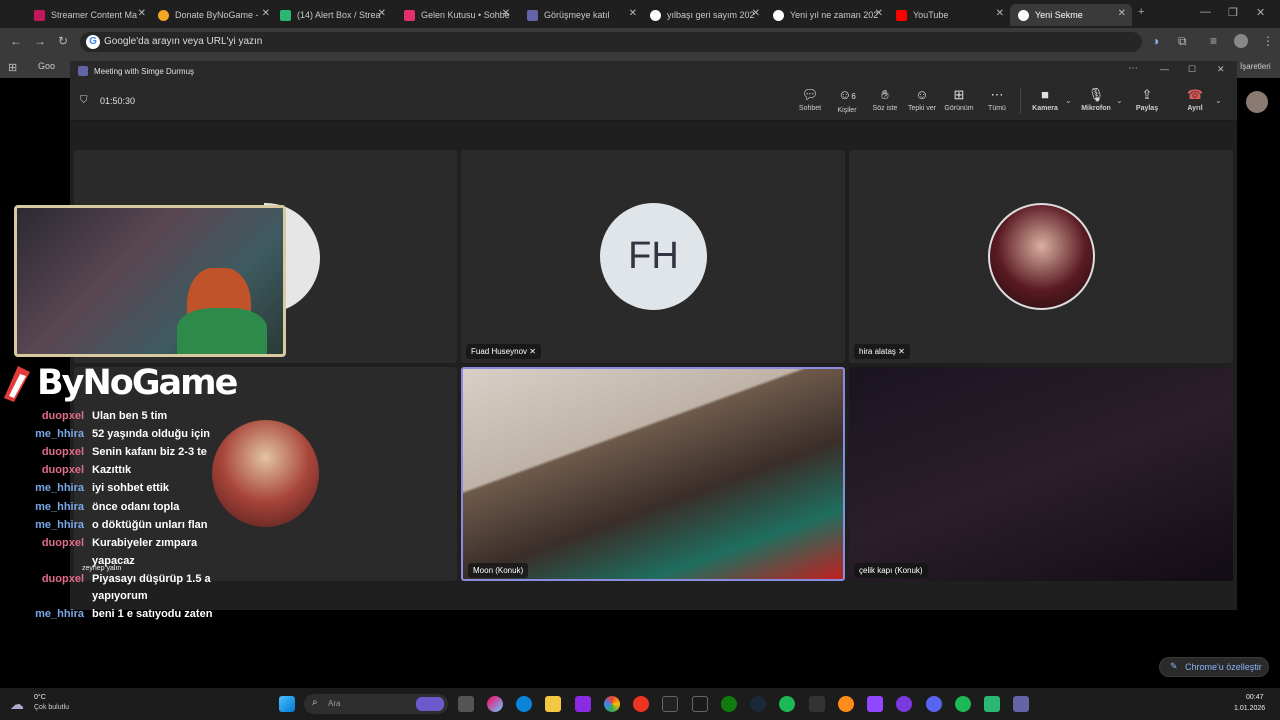 This screenshot has width=1280, height=720. What do you see at coordinates (1268, 41) in the screenshot?
I see `menu-icon: ⋮` at bounding box center [1268, 41].